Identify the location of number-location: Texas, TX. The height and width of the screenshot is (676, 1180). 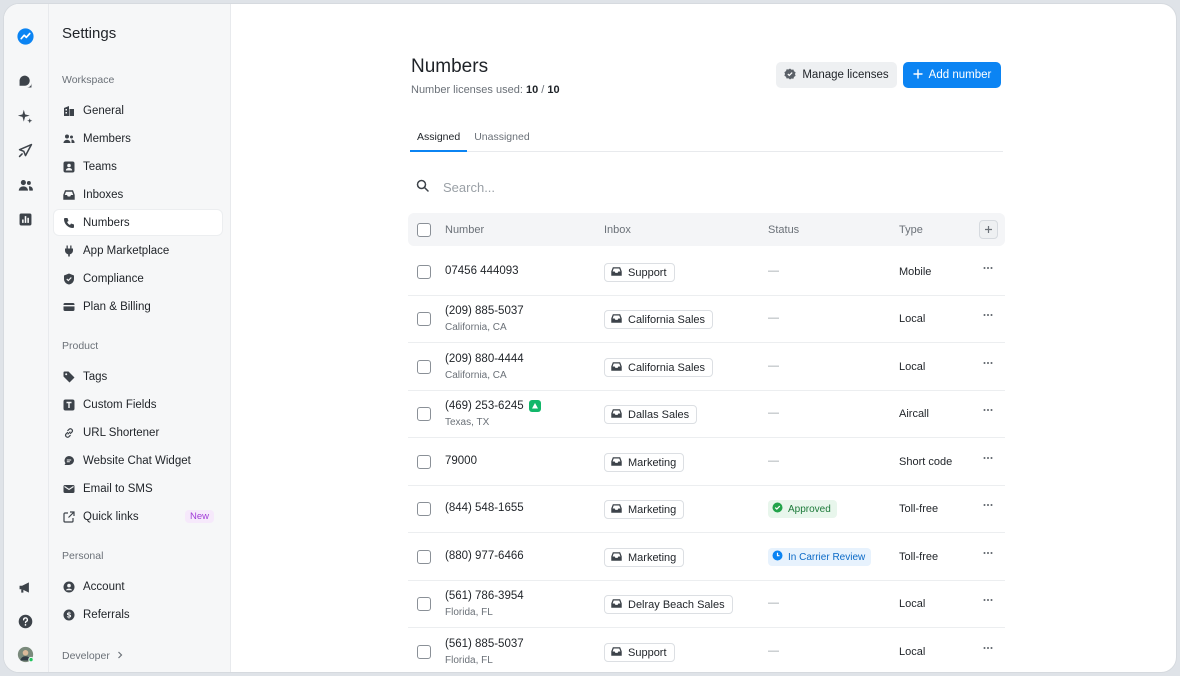
(467, 422).